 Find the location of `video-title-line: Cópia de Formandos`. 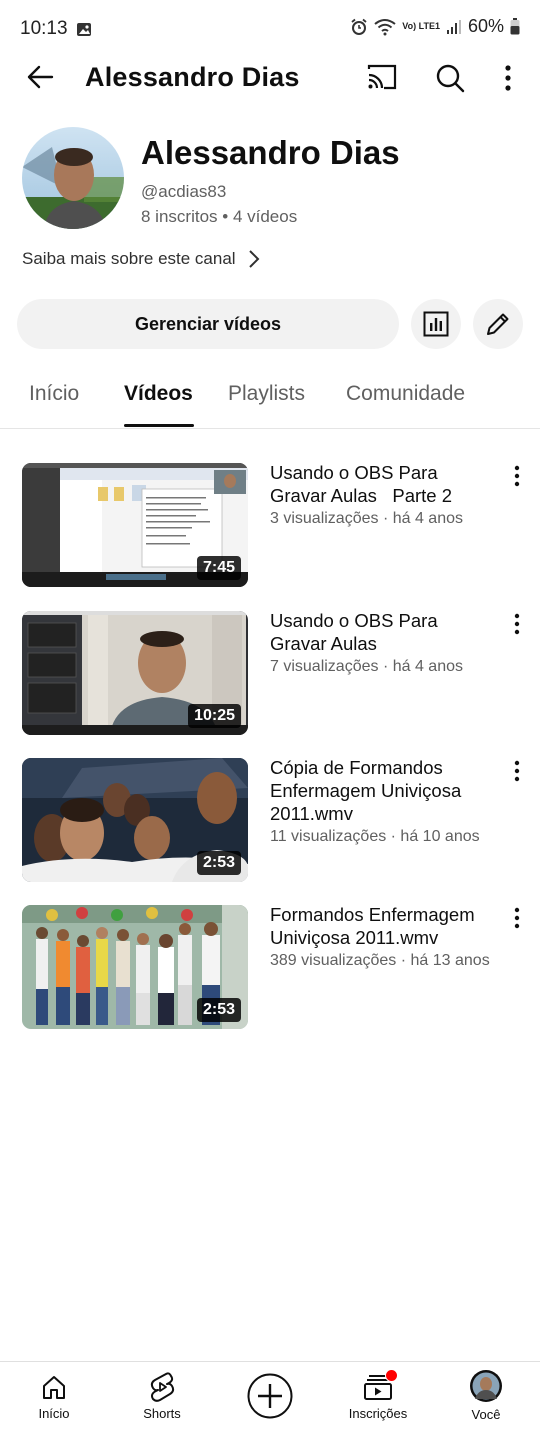

video-title-line: Cópia de Formandos is located at coordinates (356, 767).